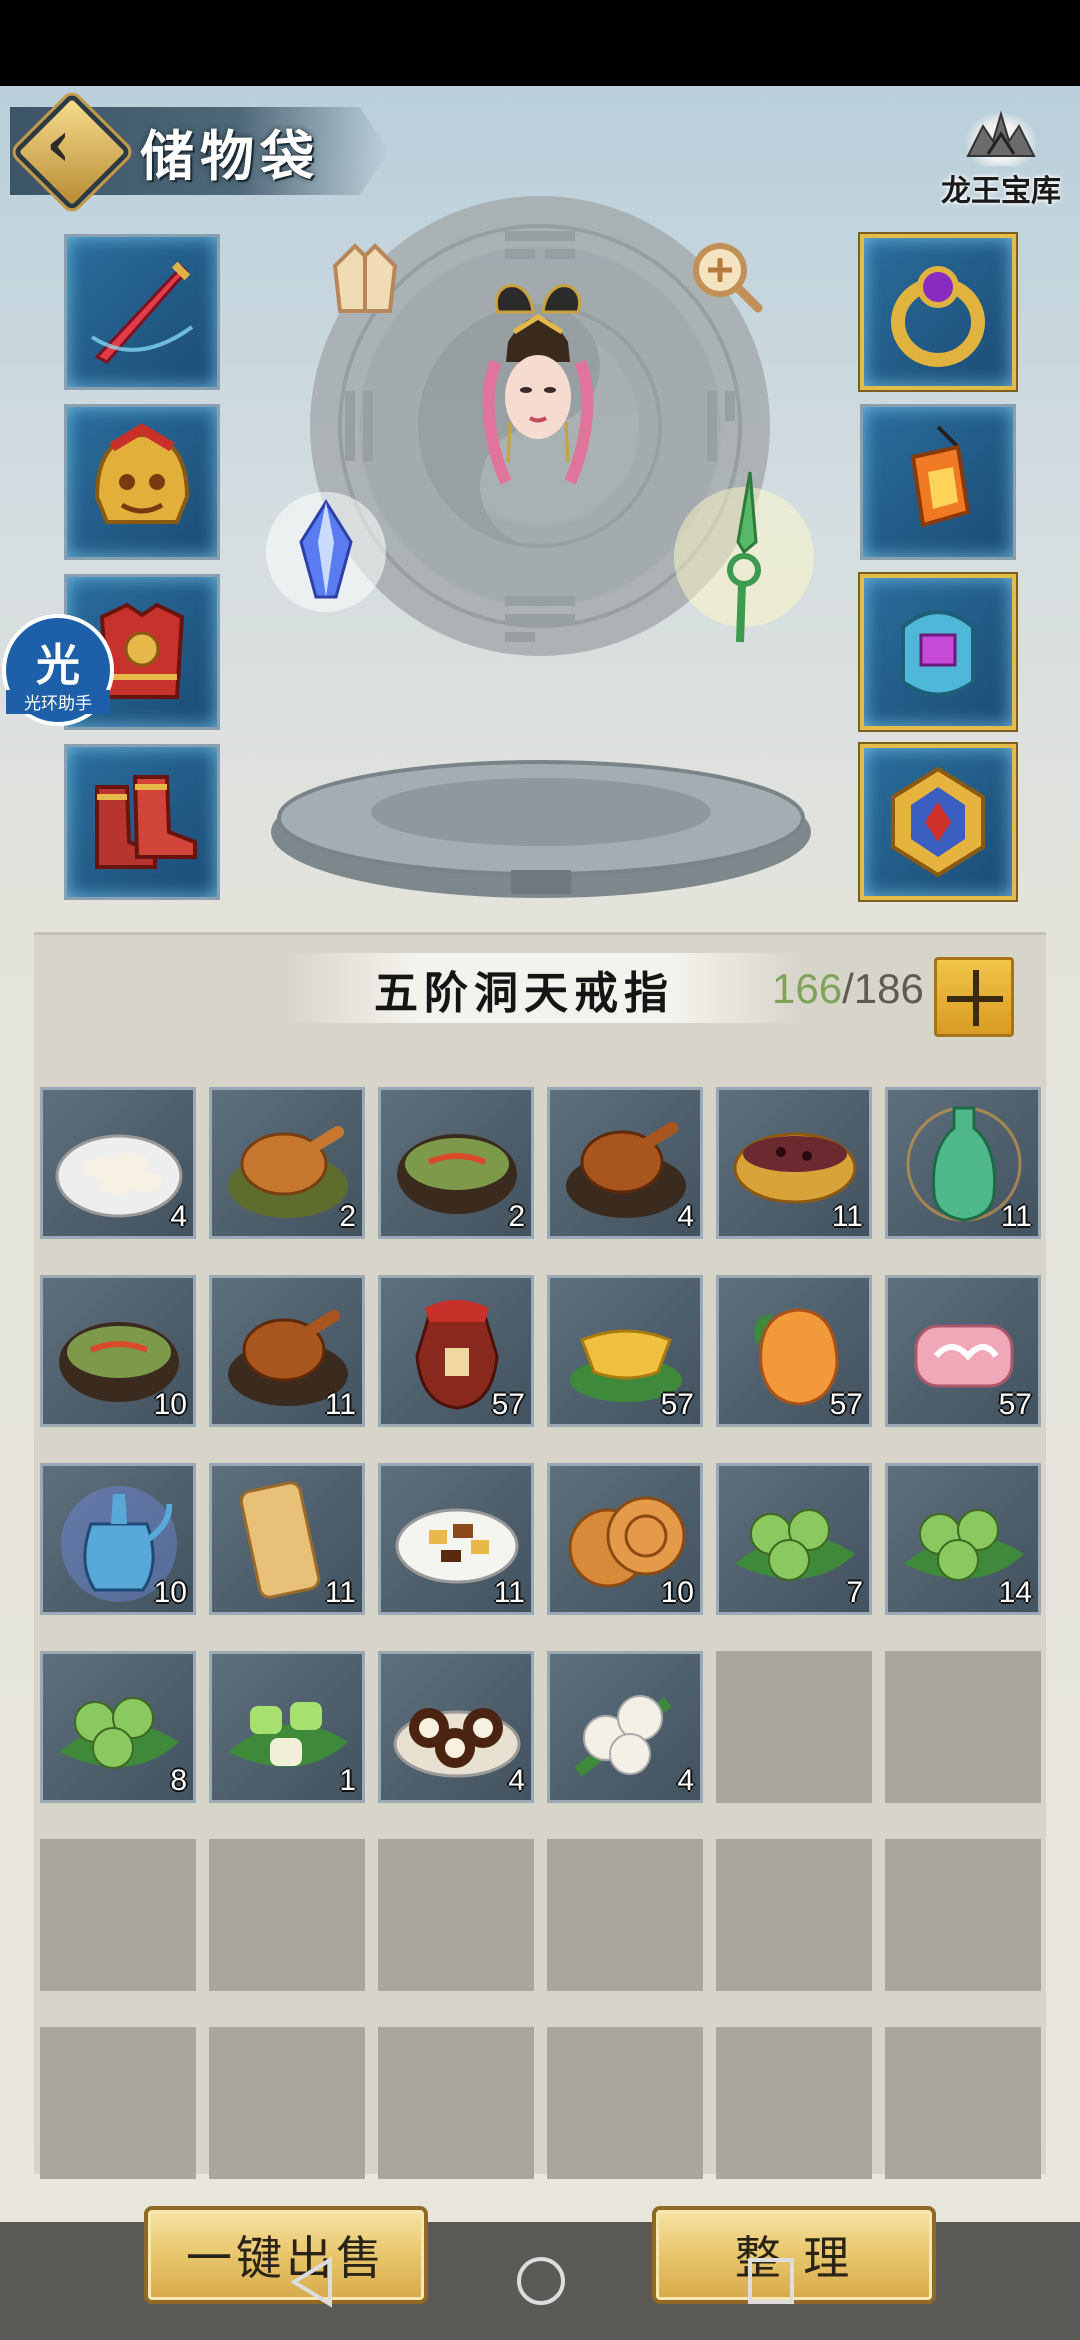  I want to click on vault-label: 龙王宝库, so click(1001, 191).